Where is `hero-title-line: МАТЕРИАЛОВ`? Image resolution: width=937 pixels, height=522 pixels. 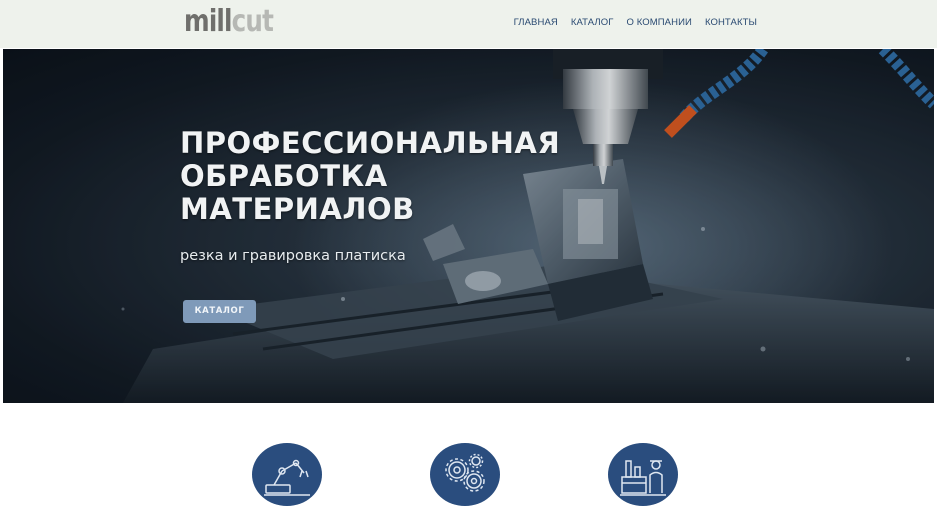
hero-title-line: МАТЕРИАЛОВ is located at coordinates (297, 209).